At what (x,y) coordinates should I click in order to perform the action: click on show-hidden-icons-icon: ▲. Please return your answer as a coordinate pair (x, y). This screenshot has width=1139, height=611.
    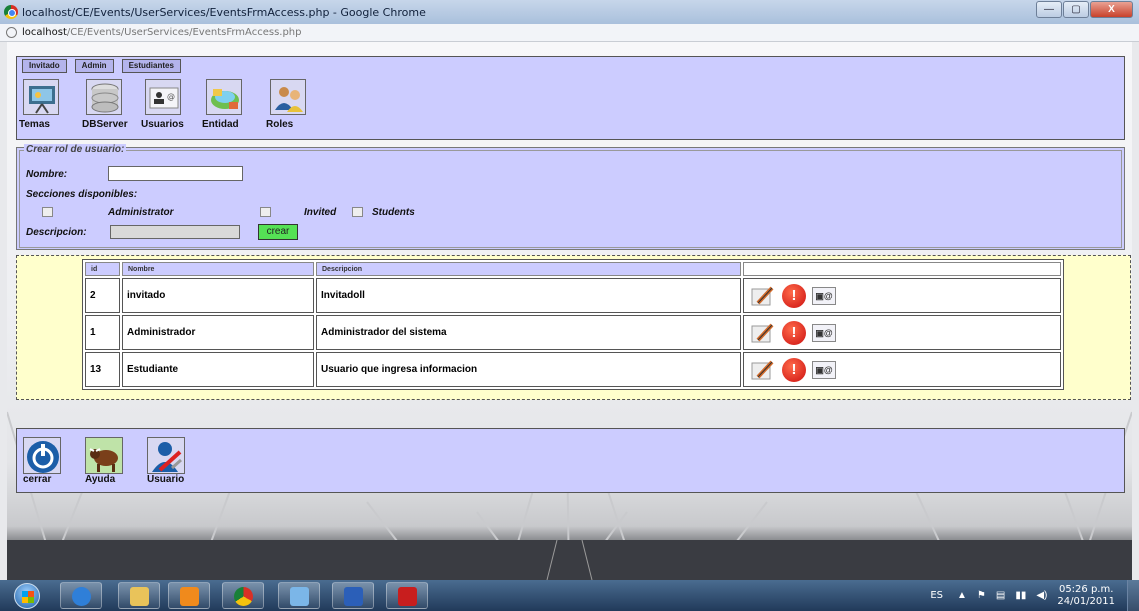
    Looking at the image, I should click on (962, 595).